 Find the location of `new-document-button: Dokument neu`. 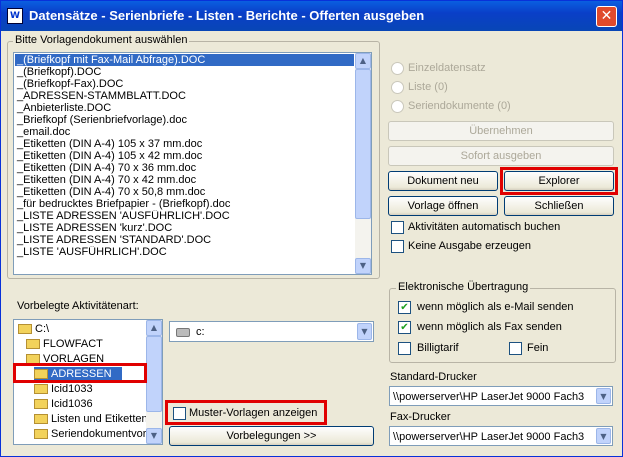

new-document-button: Dokument neu is located at coordinates (443, 181).